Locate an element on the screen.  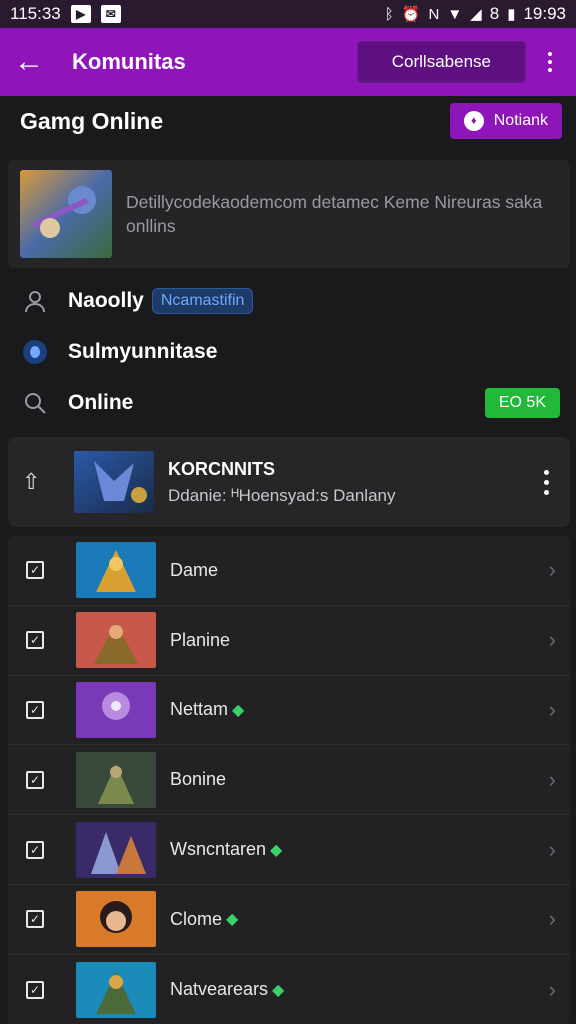
arrow-up-icon: ⇧ is located at coordinates (35, 482).